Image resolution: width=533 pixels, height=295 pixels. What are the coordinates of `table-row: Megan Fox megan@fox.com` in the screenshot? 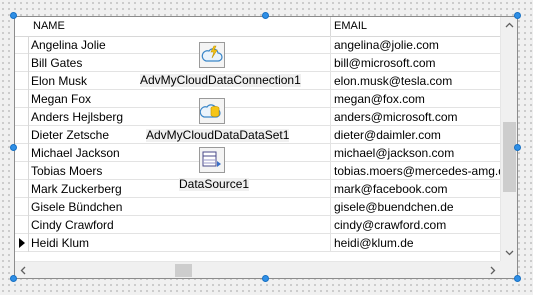 It's located at (258, 99).